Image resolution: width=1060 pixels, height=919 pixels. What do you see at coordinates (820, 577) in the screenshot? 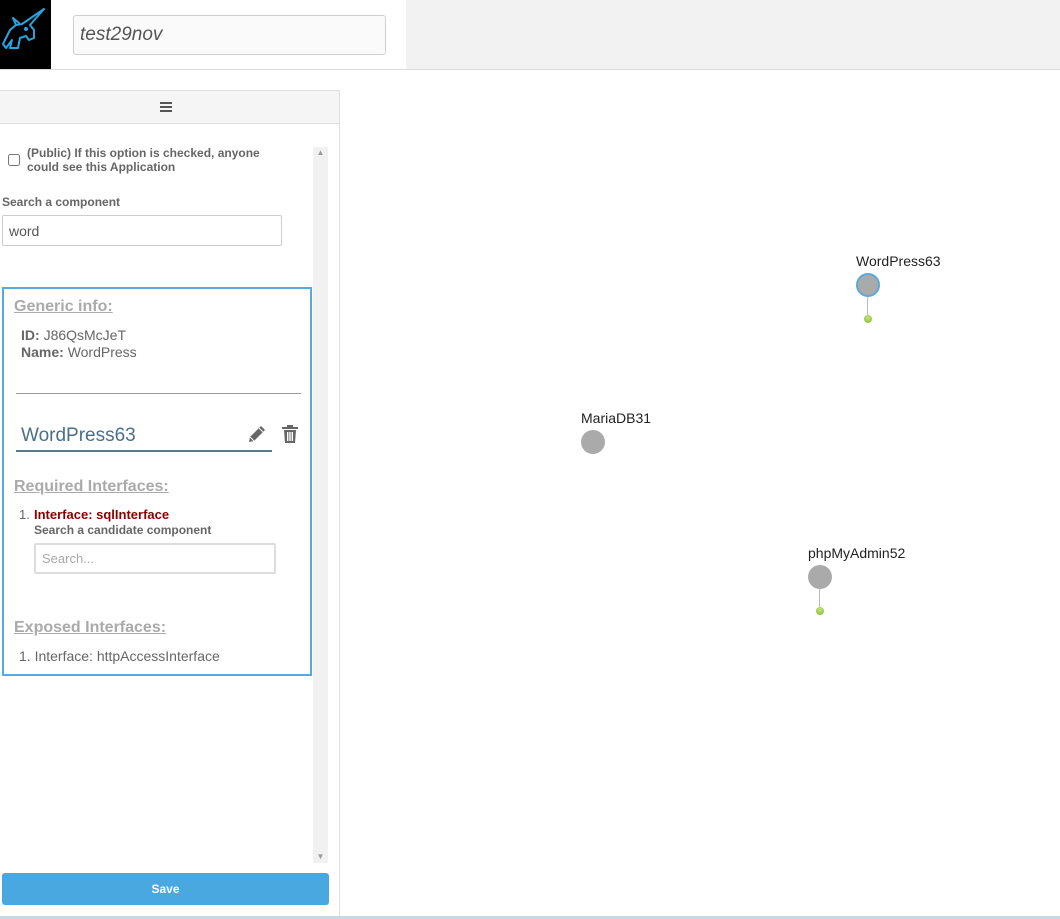
I see `graph-node-phpmyadmin` at bounding box center [820, 577].